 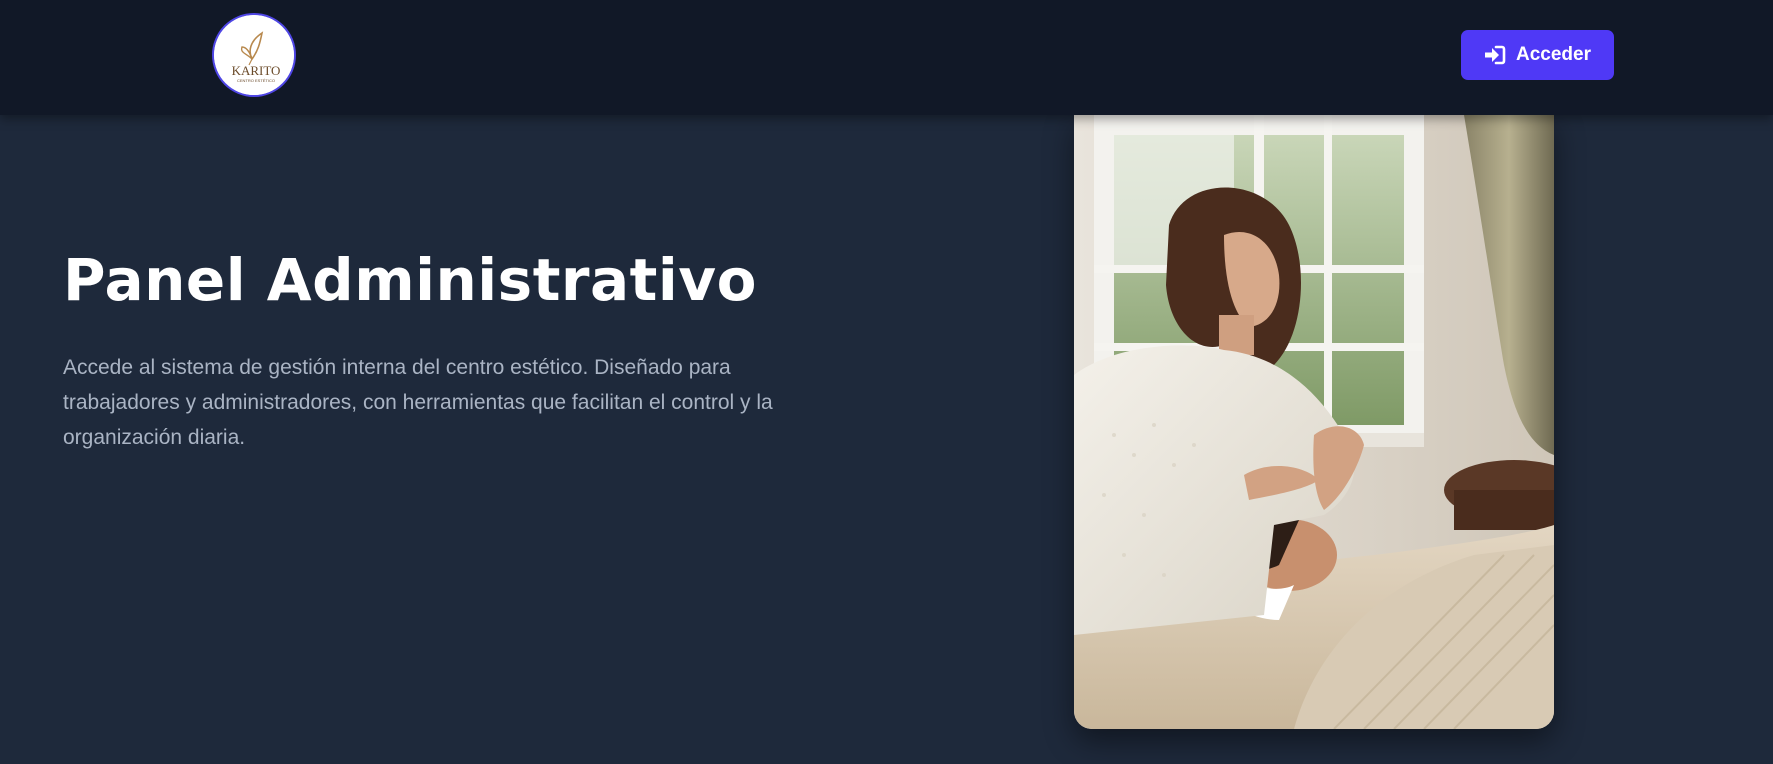 I want to click on page-title: Panel Administrativo, so click(x=410, y=280).